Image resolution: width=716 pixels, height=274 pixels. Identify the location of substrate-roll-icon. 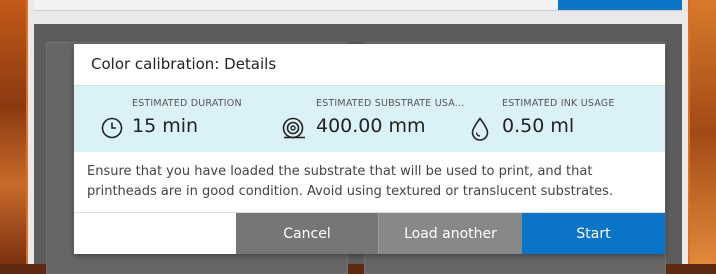
(294, 130).